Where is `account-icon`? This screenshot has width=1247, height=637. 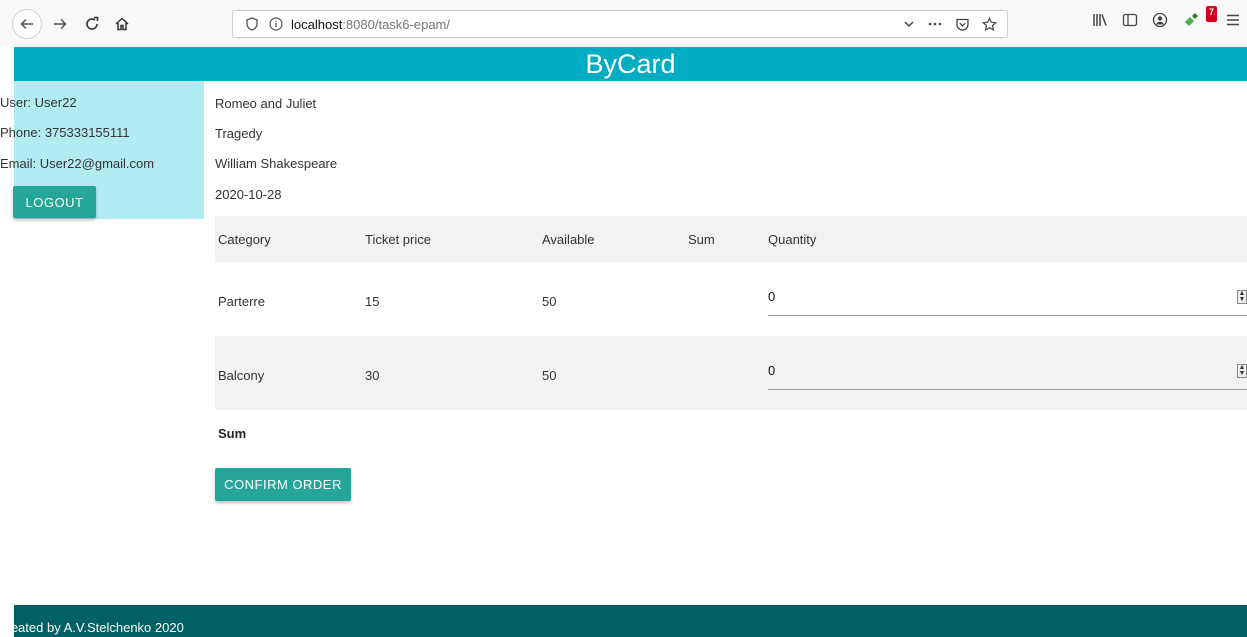
account-icon is located at coordinates (1160, 20).